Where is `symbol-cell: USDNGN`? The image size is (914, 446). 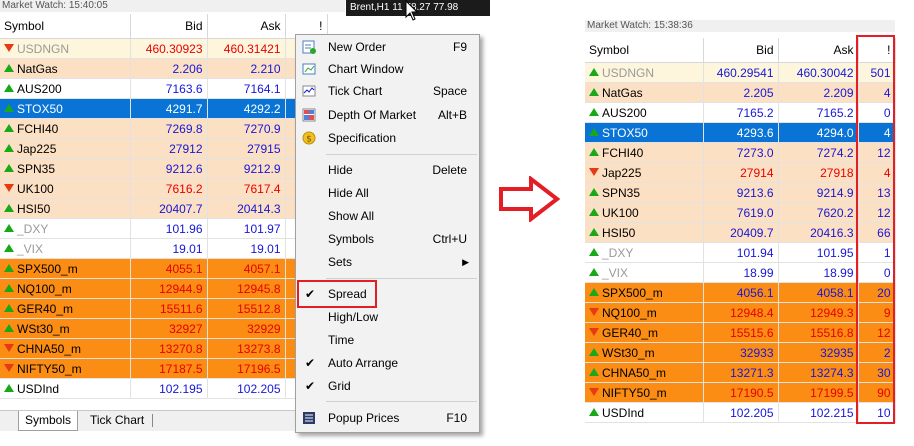 symbol-cell: USDNGN is located at coordinates (65, 48).